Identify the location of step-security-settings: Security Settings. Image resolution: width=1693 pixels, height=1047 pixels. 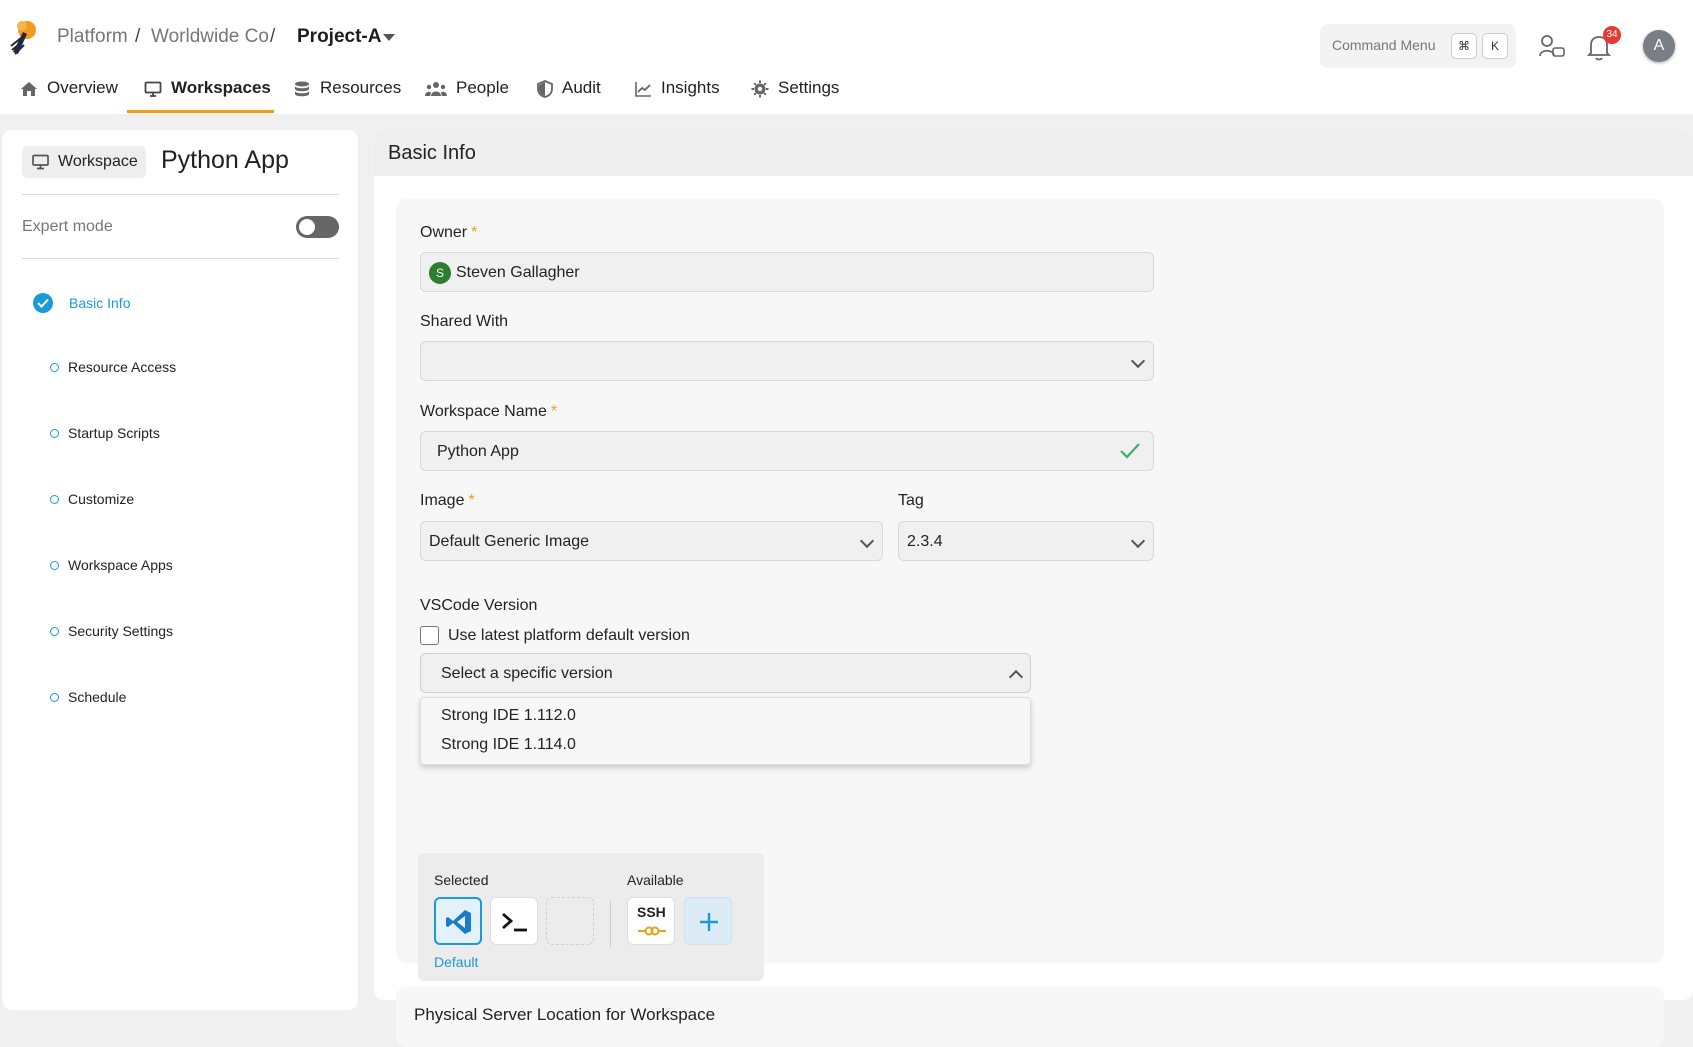
(111, 631).